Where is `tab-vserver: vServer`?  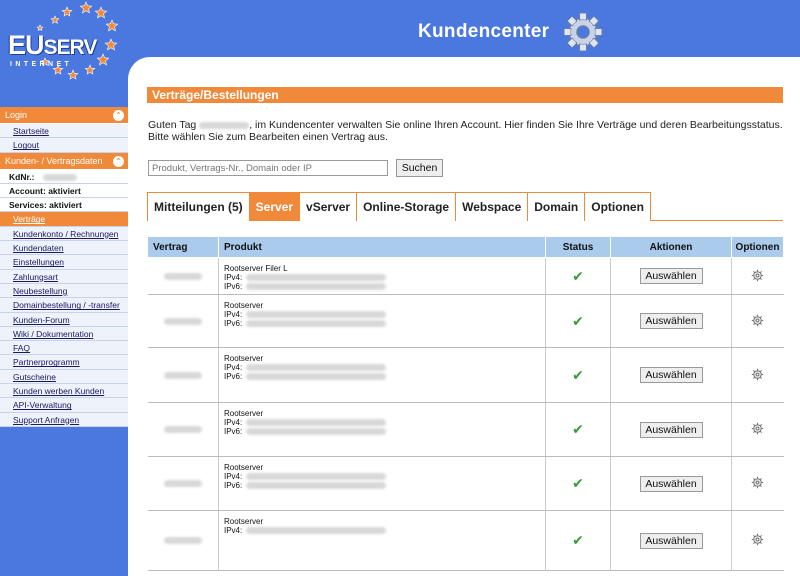
tab-vserver: vServer is located at coordinates (328, 206).